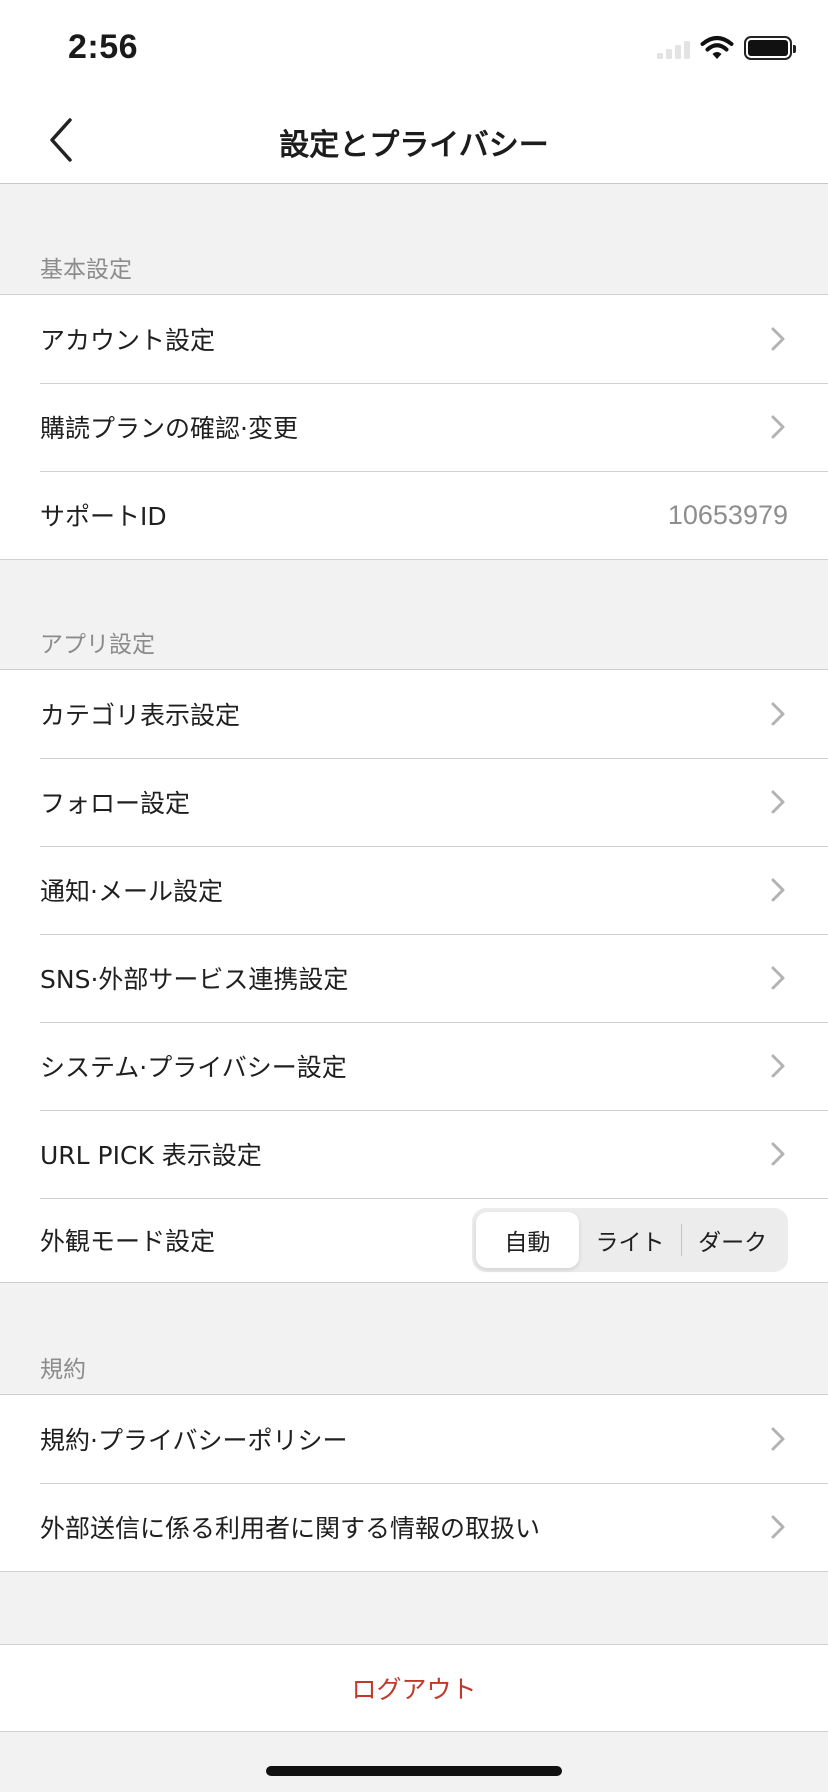  I want to click on support-id-value: 10653979, so click(727, 514).